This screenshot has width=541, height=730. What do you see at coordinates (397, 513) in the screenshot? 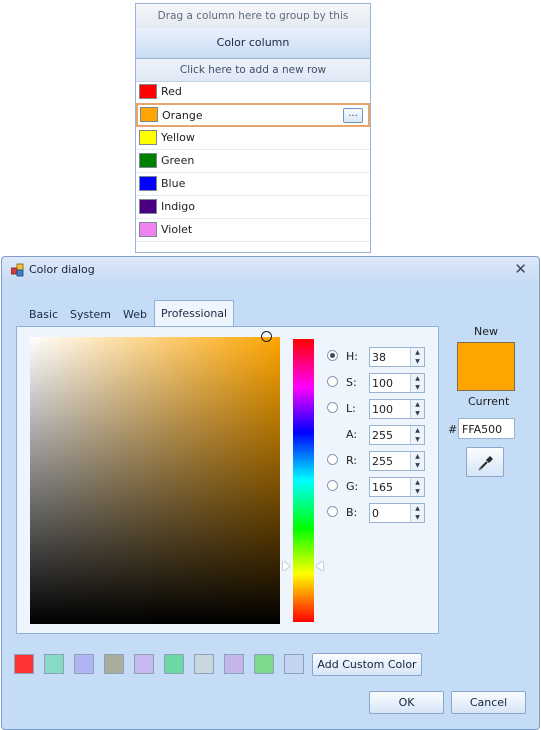
I see `spinner-b: 0 ▲ ▼` at bounding box center [397, 513].